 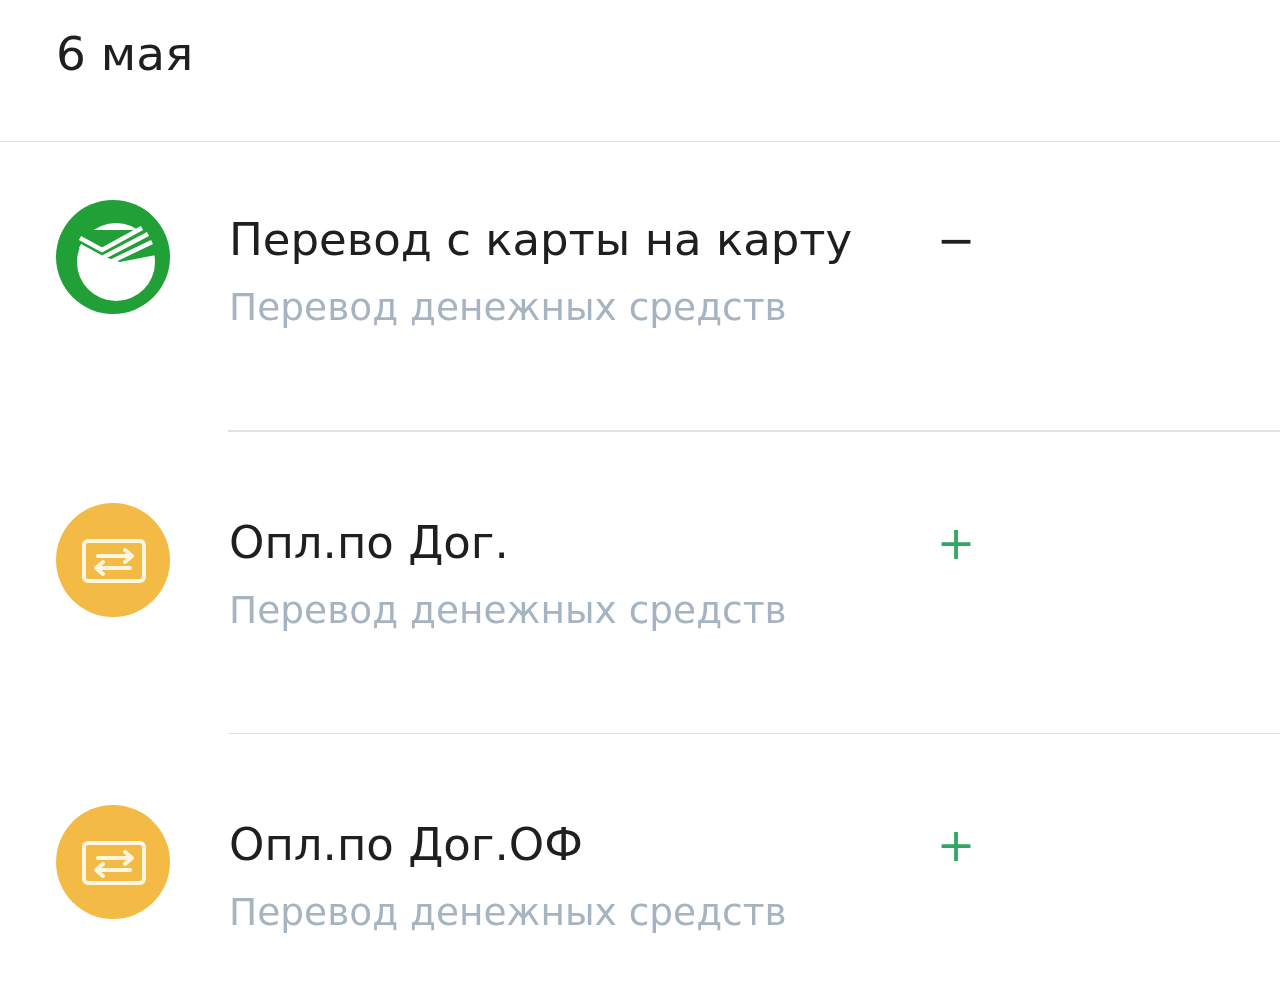 I want to click on bank-logo-icon, so click(x=113, y=257).